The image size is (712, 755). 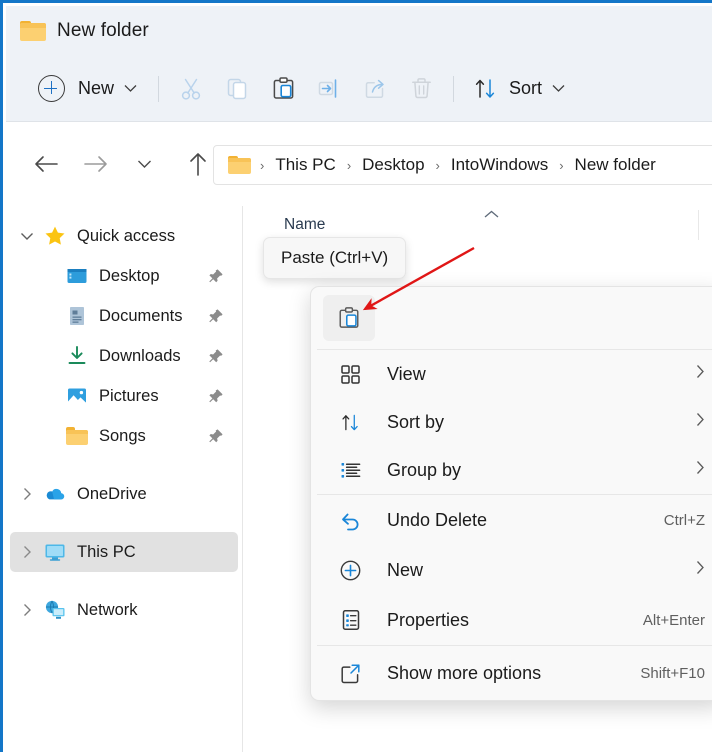 I want to click on sidebar-item-songs: Songs, so click(x=124, y=436).